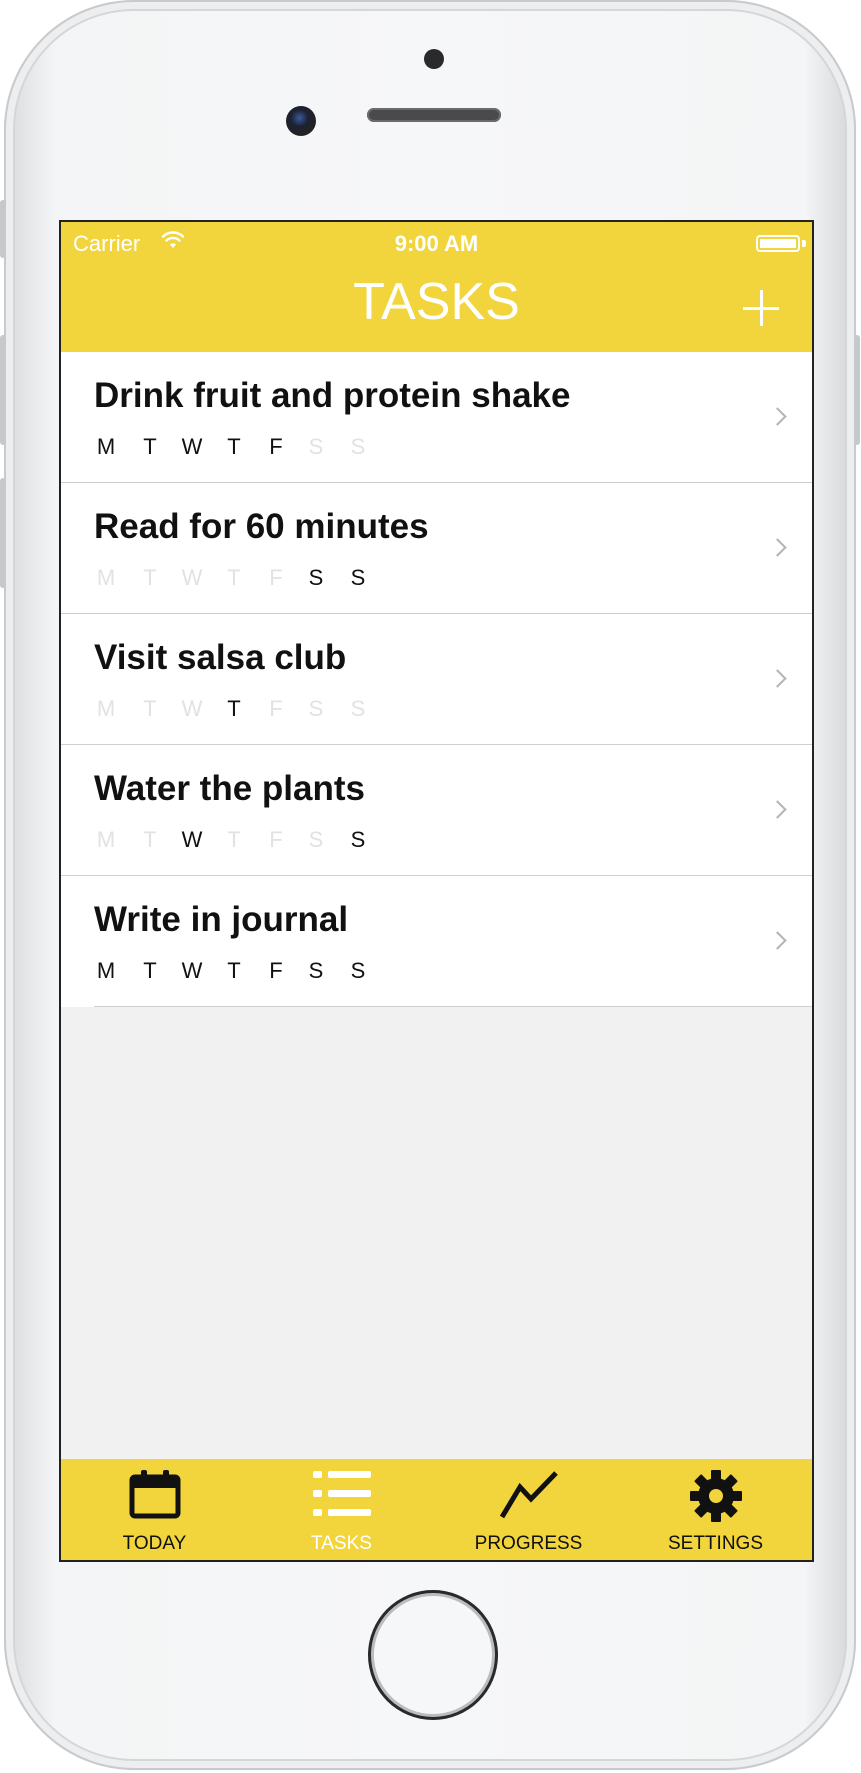 Image resolution: width=861 pixels, height=1773 pixels. Describe the element at coordinates (715, 1543) in the screenshot. I see `tab-label-settings: SETTINGS` at that location.